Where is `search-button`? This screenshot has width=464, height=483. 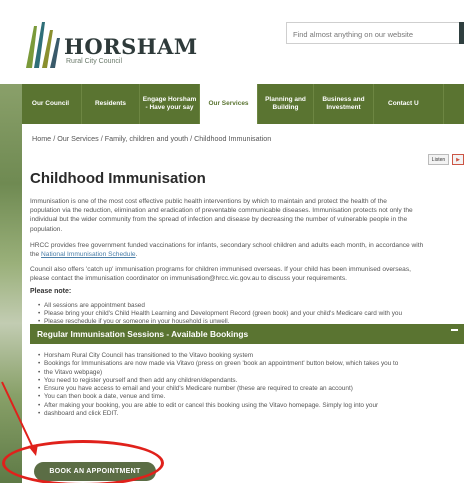
search-button is located at coordinates (461, 33).